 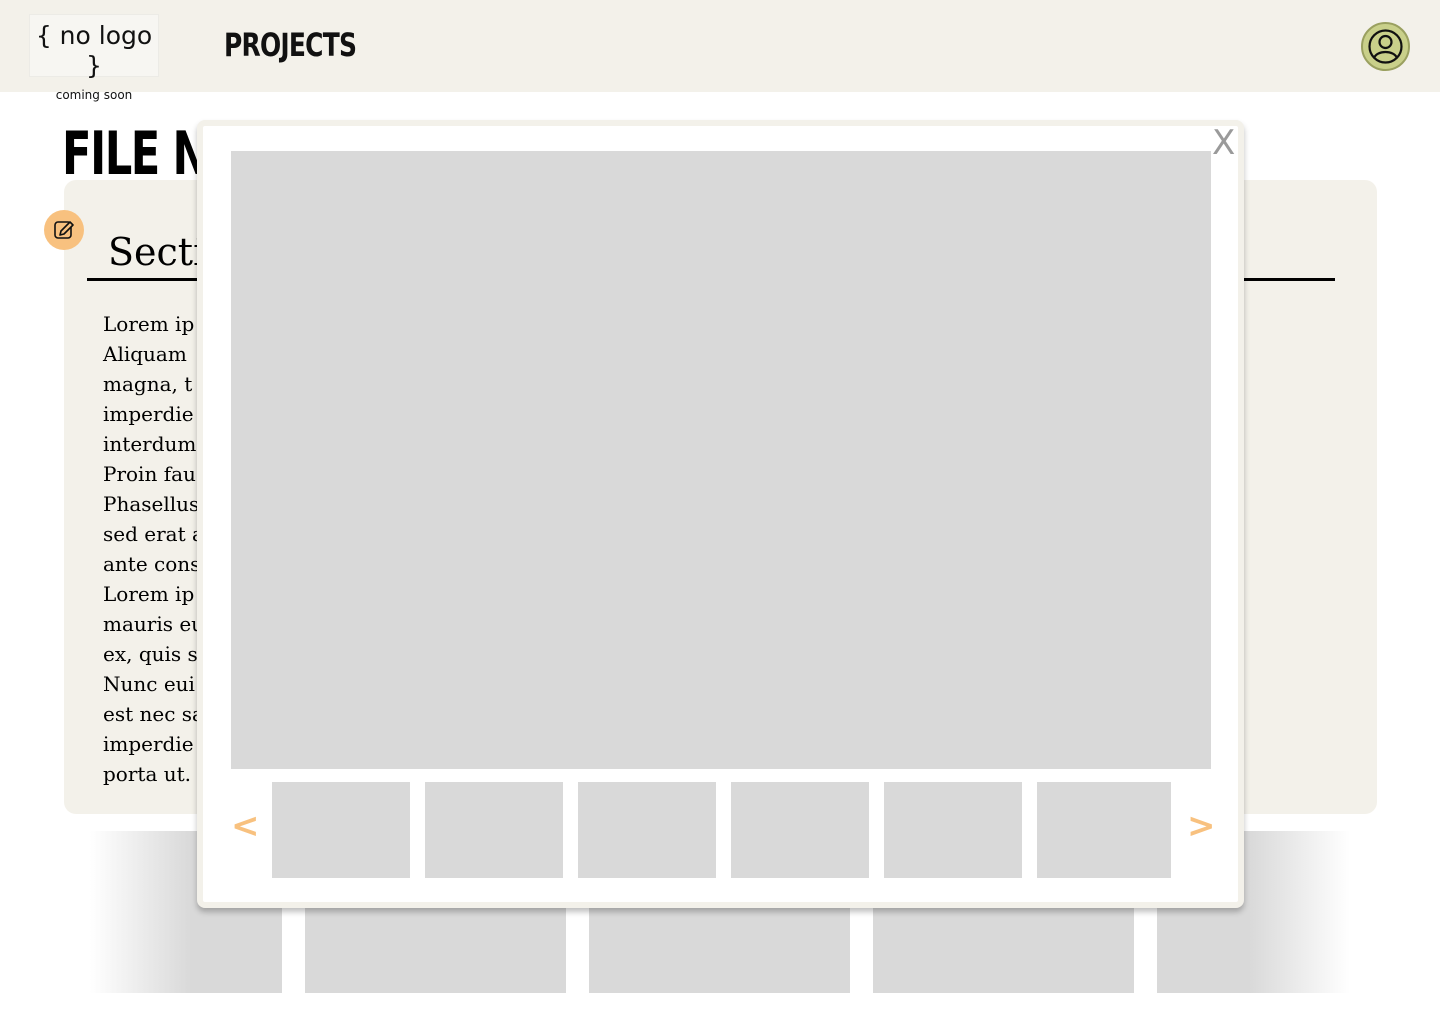 I want to click on nav-projects-link: PROJECTS, so click(x=290, y=45).